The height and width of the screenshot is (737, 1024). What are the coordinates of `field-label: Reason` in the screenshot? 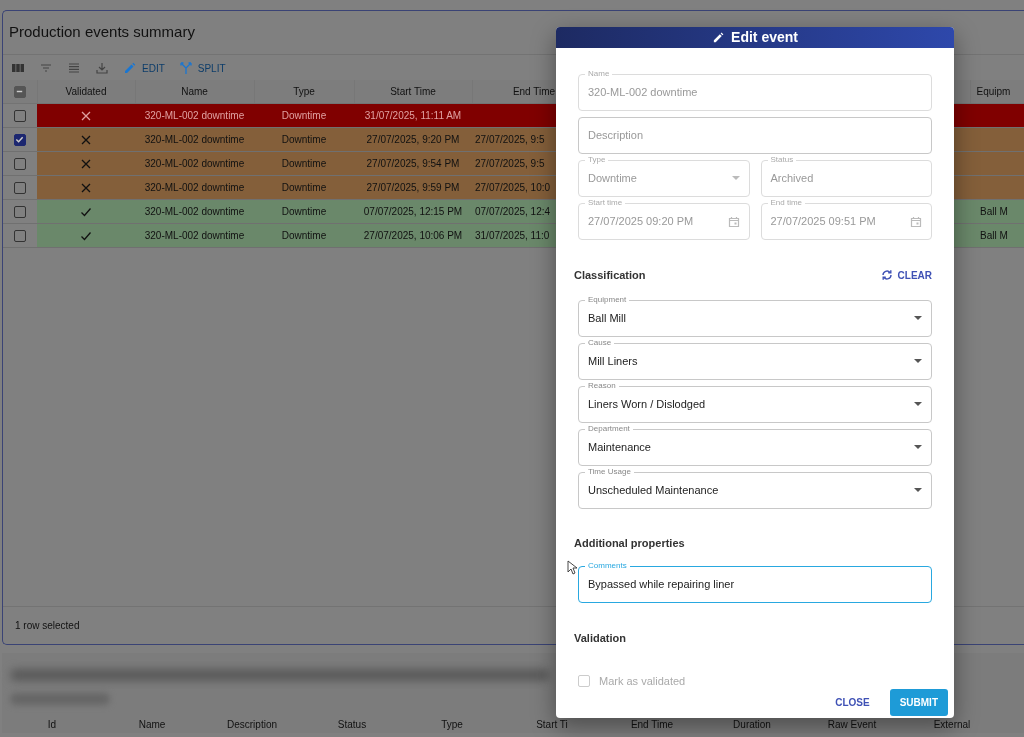 It's located at (602, 385).